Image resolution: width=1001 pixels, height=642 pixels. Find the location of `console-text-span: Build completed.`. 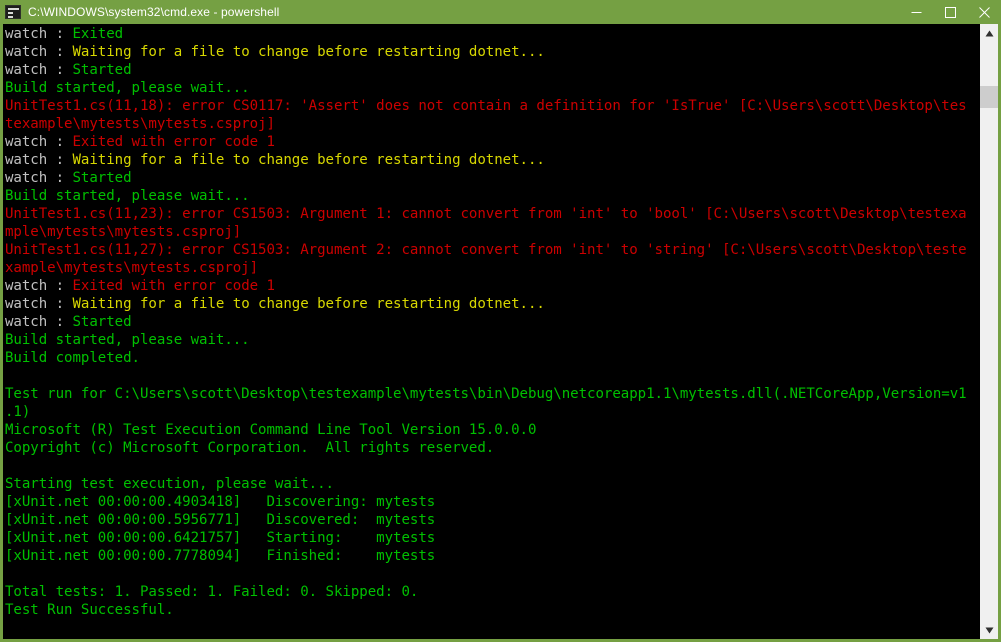

console-text-span: Build completed. is located at coordinates (72, 358).